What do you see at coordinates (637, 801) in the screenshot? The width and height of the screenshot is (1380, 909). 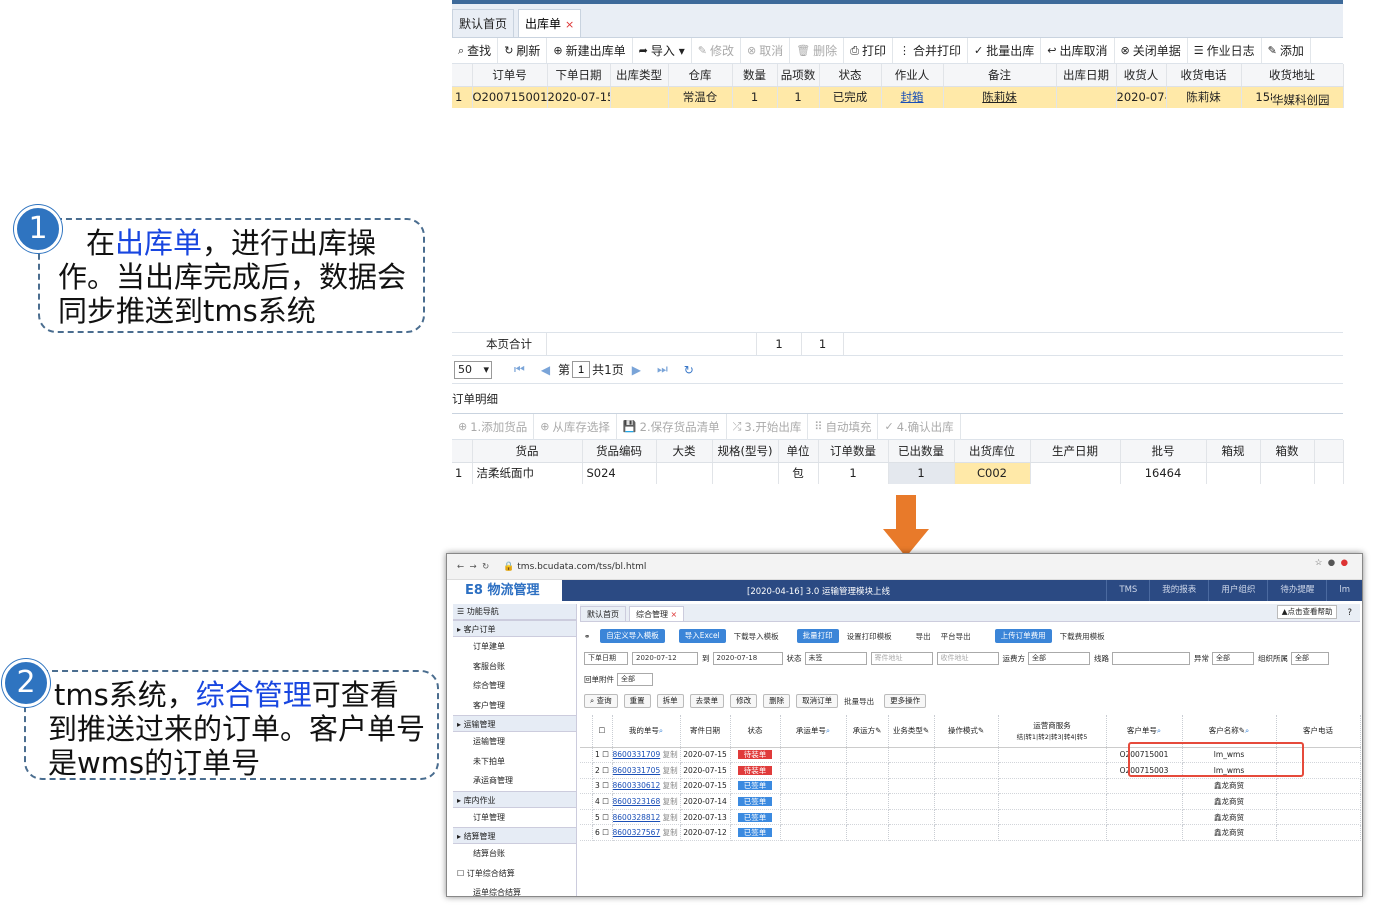 I see `order-no-link: 8600323168` at bounding box center [637, 801].